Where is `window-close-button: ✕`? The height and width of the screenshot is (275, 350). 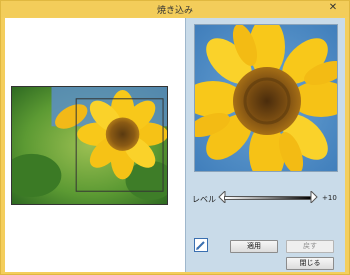 window-close-button: ✕ is located at coordinates (333, 8).